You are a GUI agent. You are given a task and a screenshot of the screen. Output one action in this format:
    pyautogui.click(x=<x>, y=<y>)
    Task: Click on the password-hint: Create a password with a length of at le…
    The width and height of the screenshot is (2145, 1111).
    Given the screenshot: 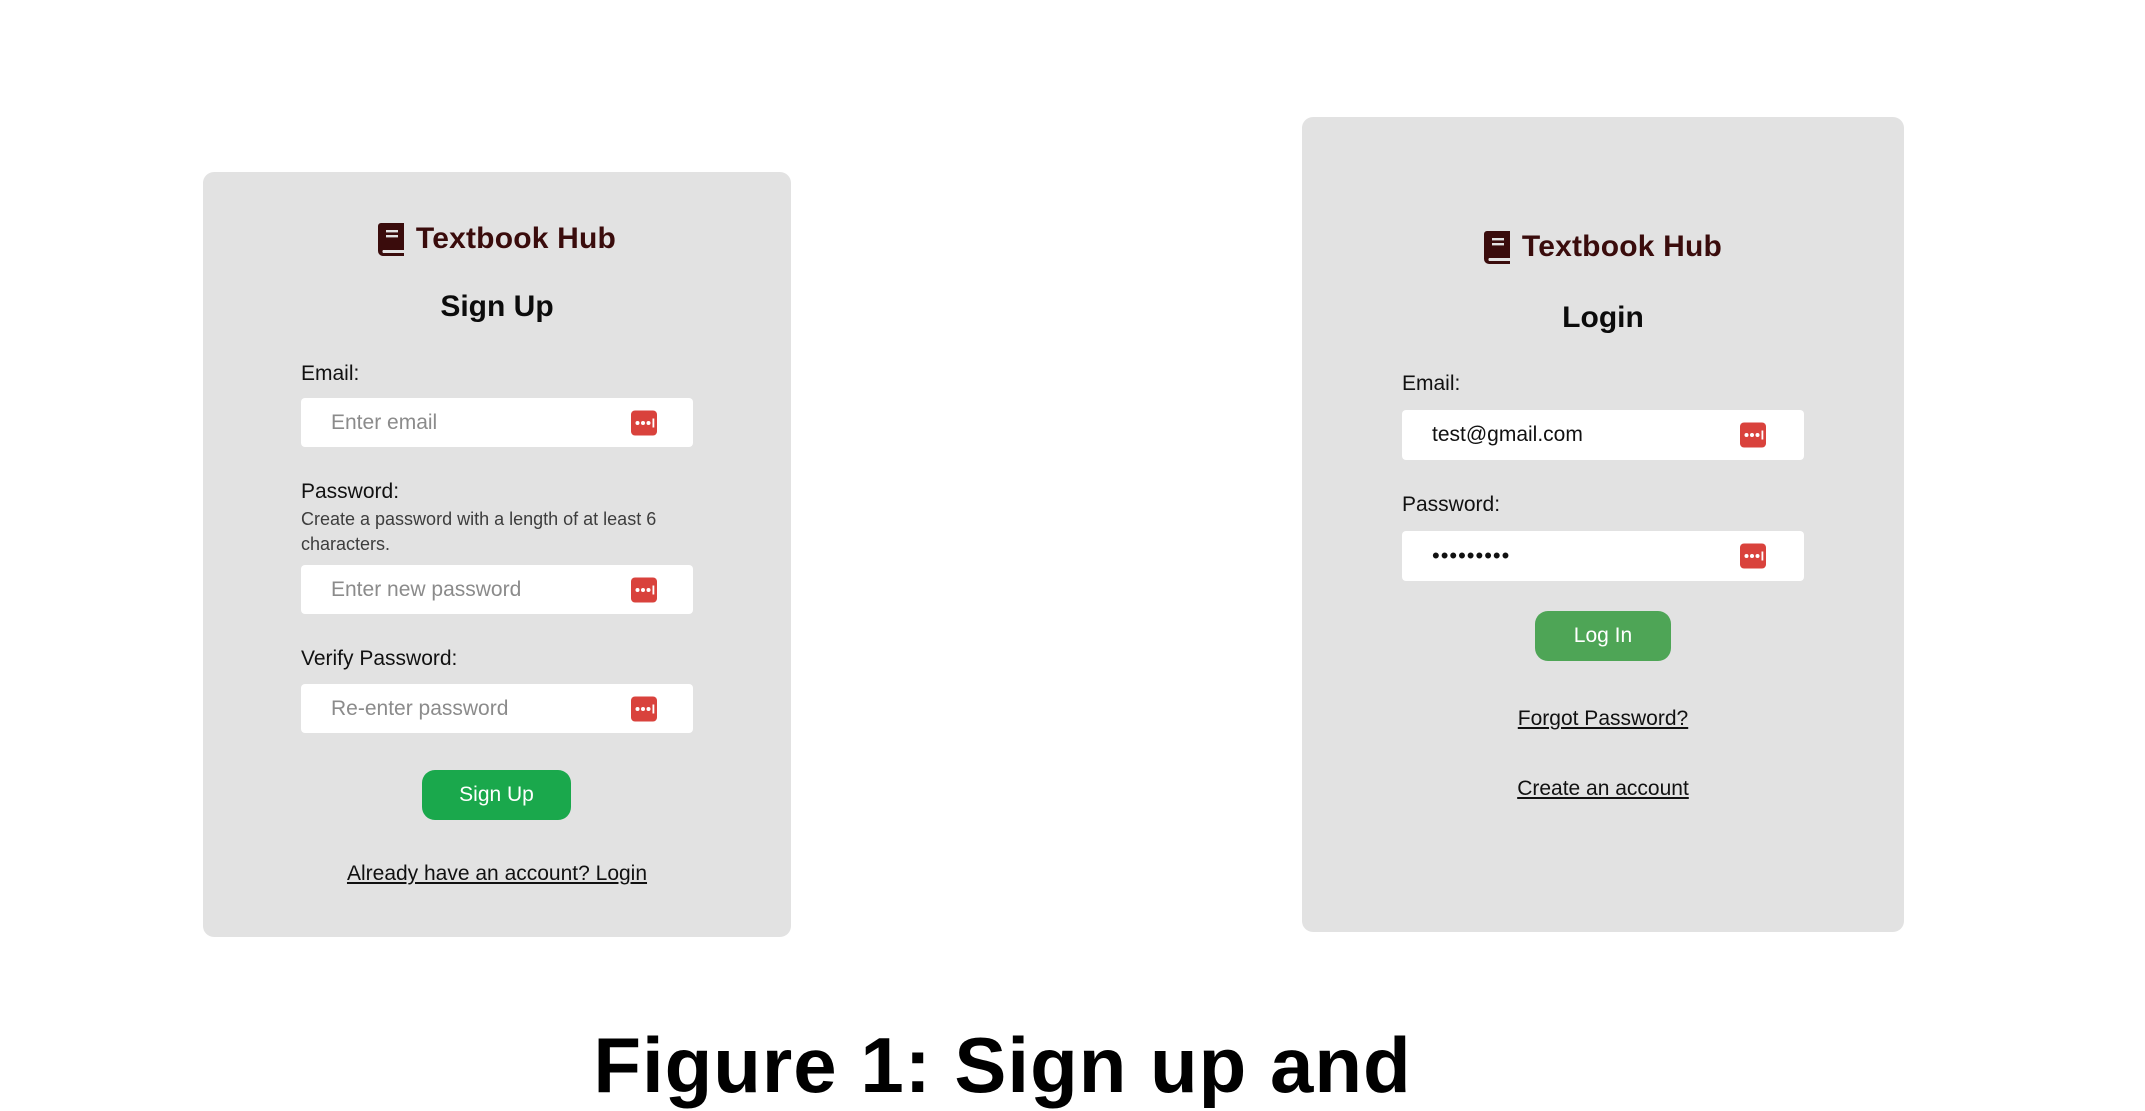 What is the action you would take?
    pyautogui.click(x=479, y=531)
    